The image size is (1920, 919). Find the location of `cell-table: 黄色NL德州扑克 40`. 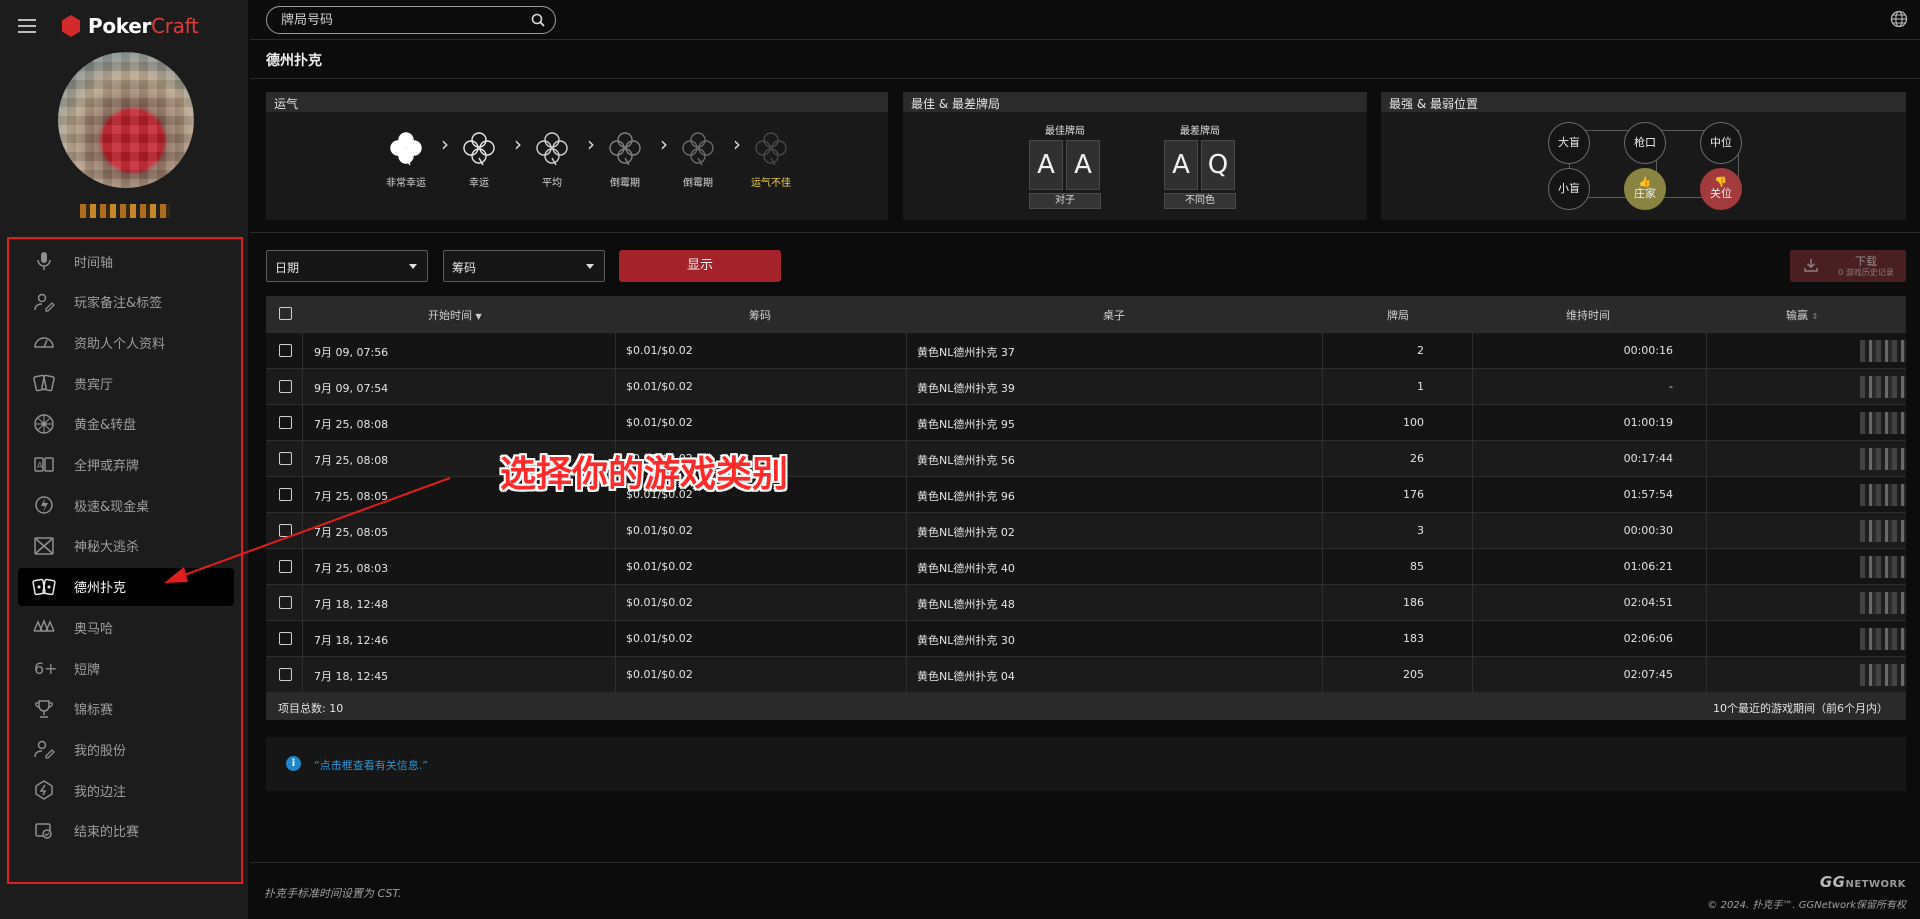

cell-table: 黄色NL德州扑克 40 is located at coordinates (966, 568).